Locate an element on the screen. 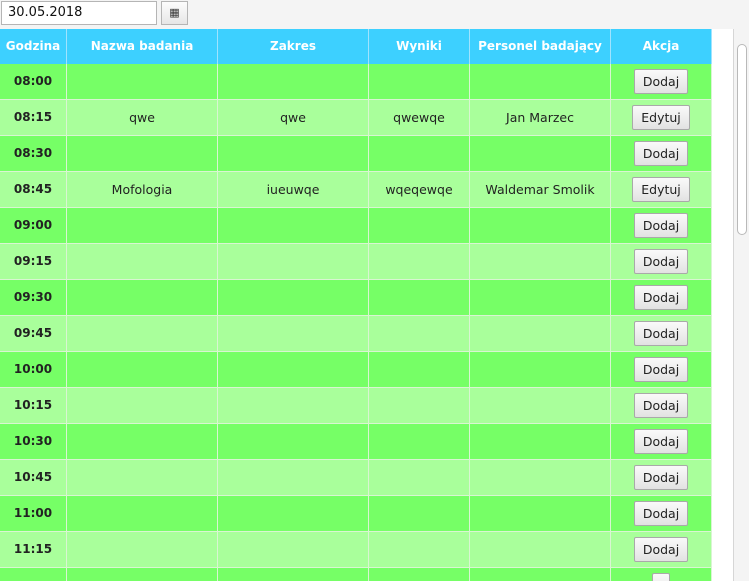 This screenshot has width=749, height=581. cell-time: 10:00 is located at coordinates (33, 370).